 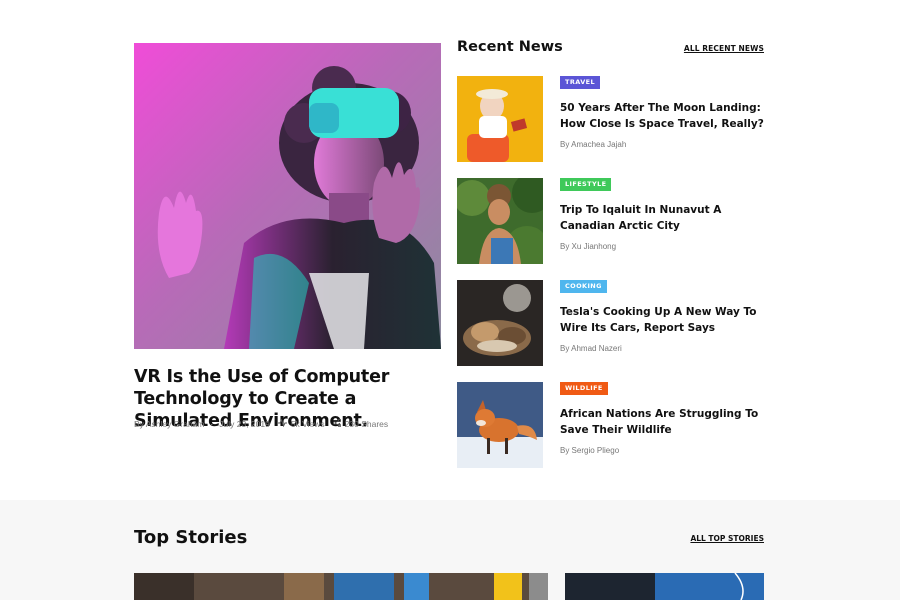 What do you see at coordinates (591, 348) in the screenshot?
I see `news-author: By Ahmad Nazeri` at bounding box center [591, 348].